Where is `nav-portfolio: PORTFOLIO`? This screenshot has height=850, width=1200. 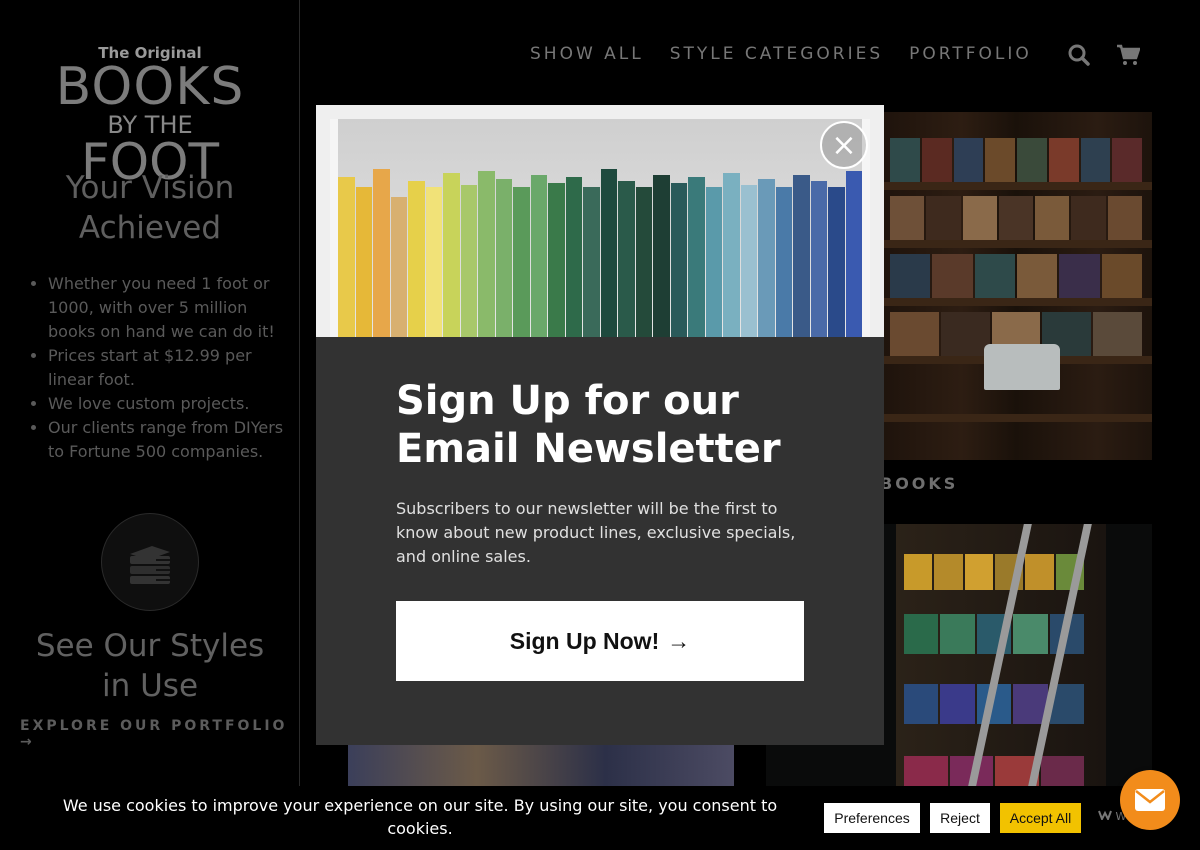
nav-portfolio: PORTFOLIO is located at coordinates (970, 54).